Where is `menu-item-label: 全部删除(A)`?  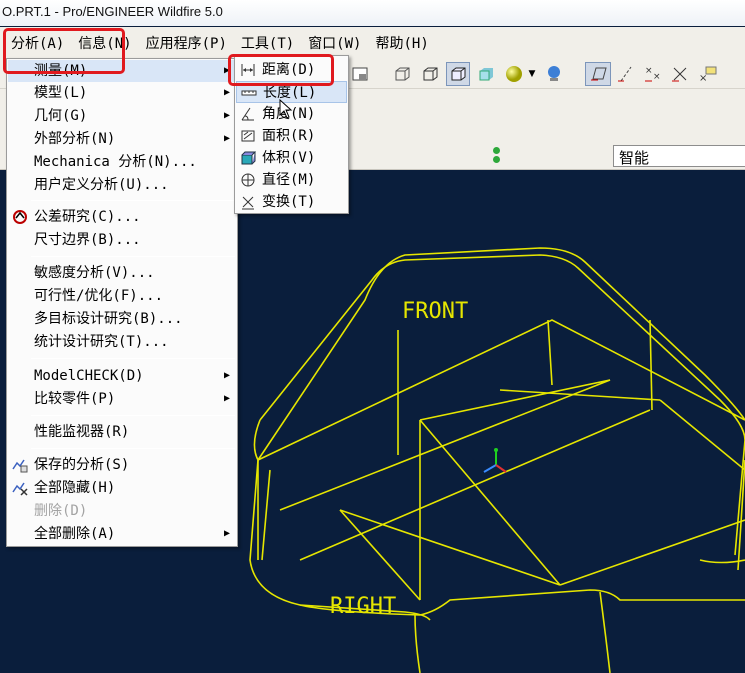 menu-item-label: 全部删除(A) is located at coordinates (75, 534).